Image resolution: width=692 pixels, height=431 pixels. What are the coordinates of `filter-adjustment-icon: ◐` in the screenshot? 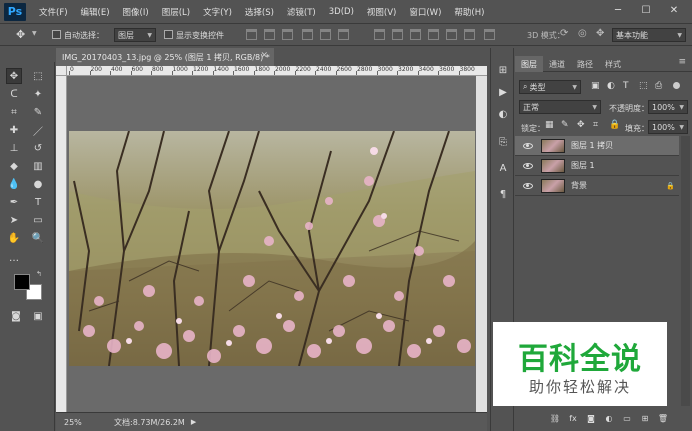 It's located at (611, 86).